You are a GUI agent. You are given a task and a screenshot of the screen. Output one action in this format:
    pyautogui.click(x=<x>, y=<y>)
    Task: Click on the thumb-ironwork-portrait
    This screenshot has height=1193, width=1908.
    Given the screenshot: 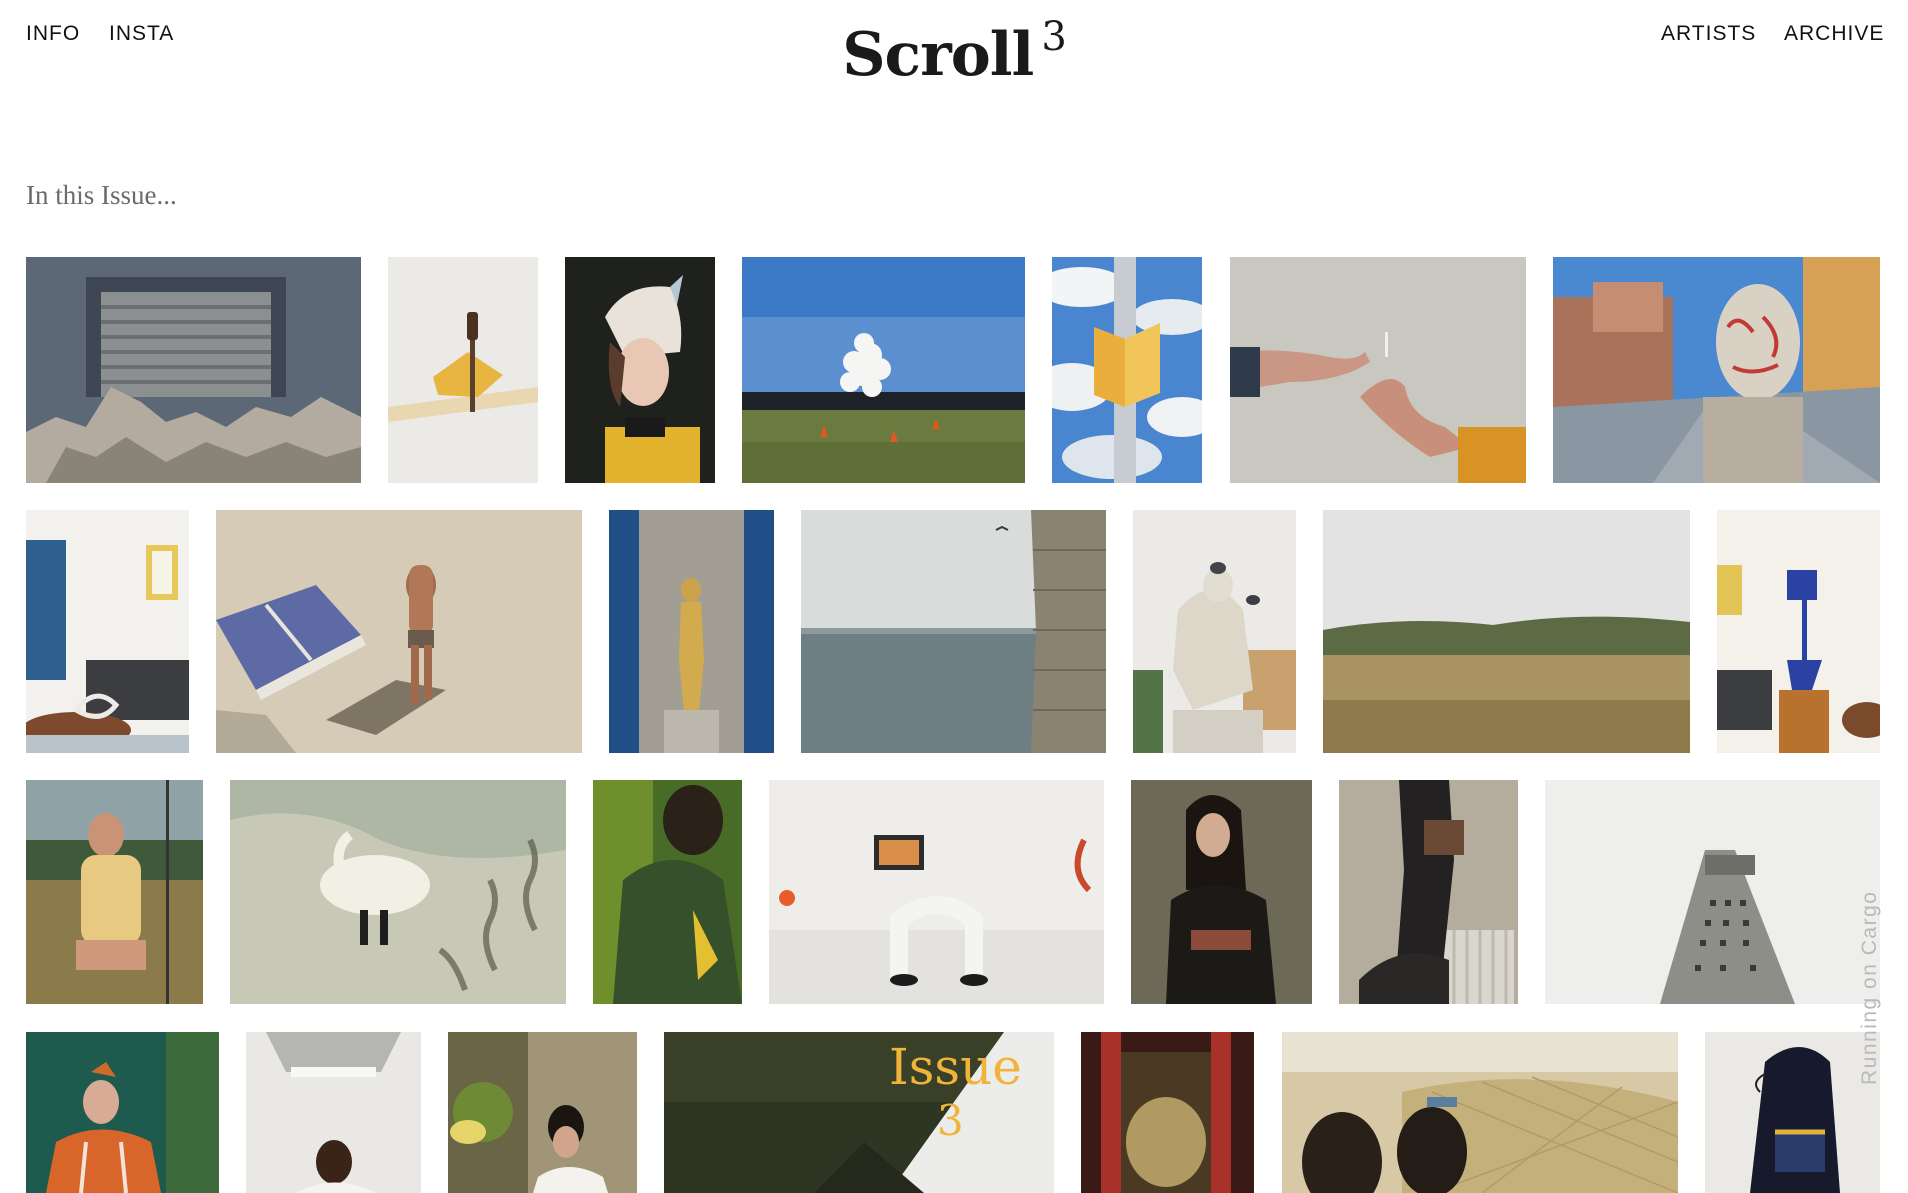 What is the action you would take?
    pyautogui.click(x=542, y=1112)
    